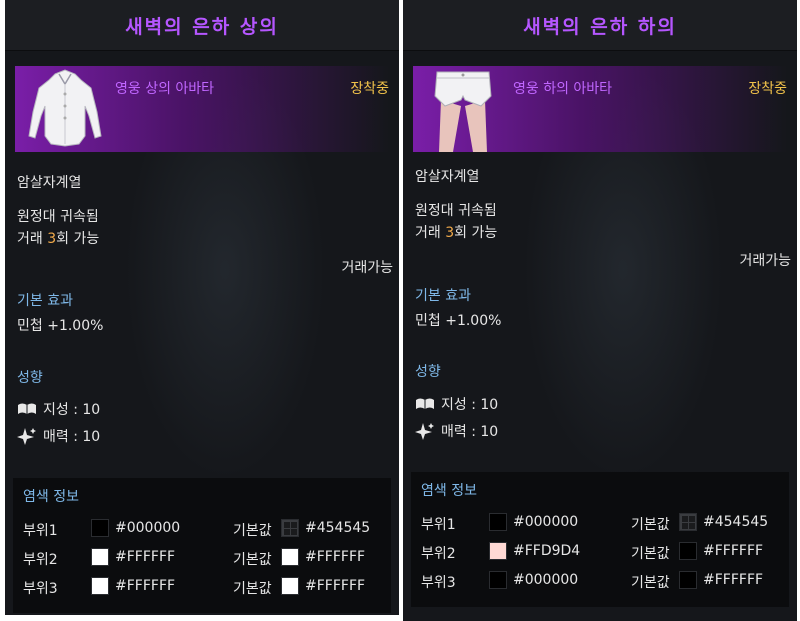 The width and height of the screenshot is (800, 621). I want to click on title-bar: 새벽의 은하 하의, so click(600, 25).